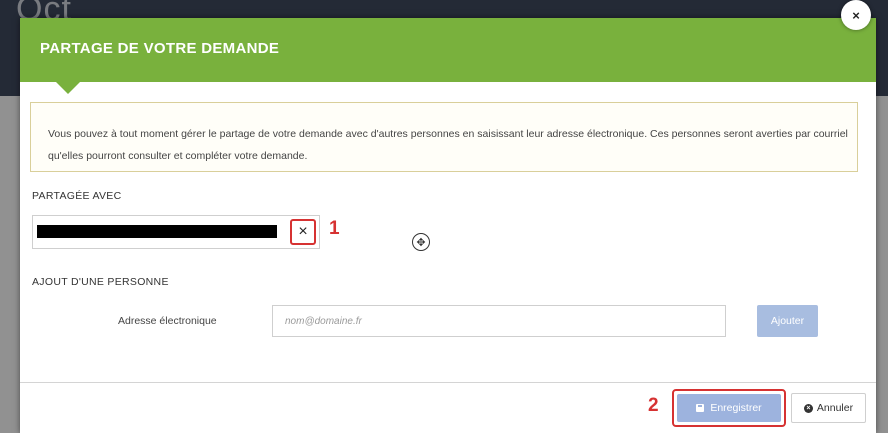  I want to click on dialog-header: PARTAGE DE VOTRE DEMANDE, so click(448, 50).